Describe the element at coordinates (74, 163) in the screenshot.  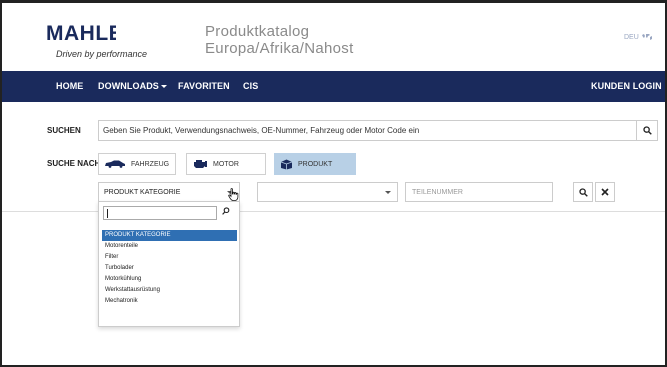
I see `search-by-label: SUCHE NACH` at that location.